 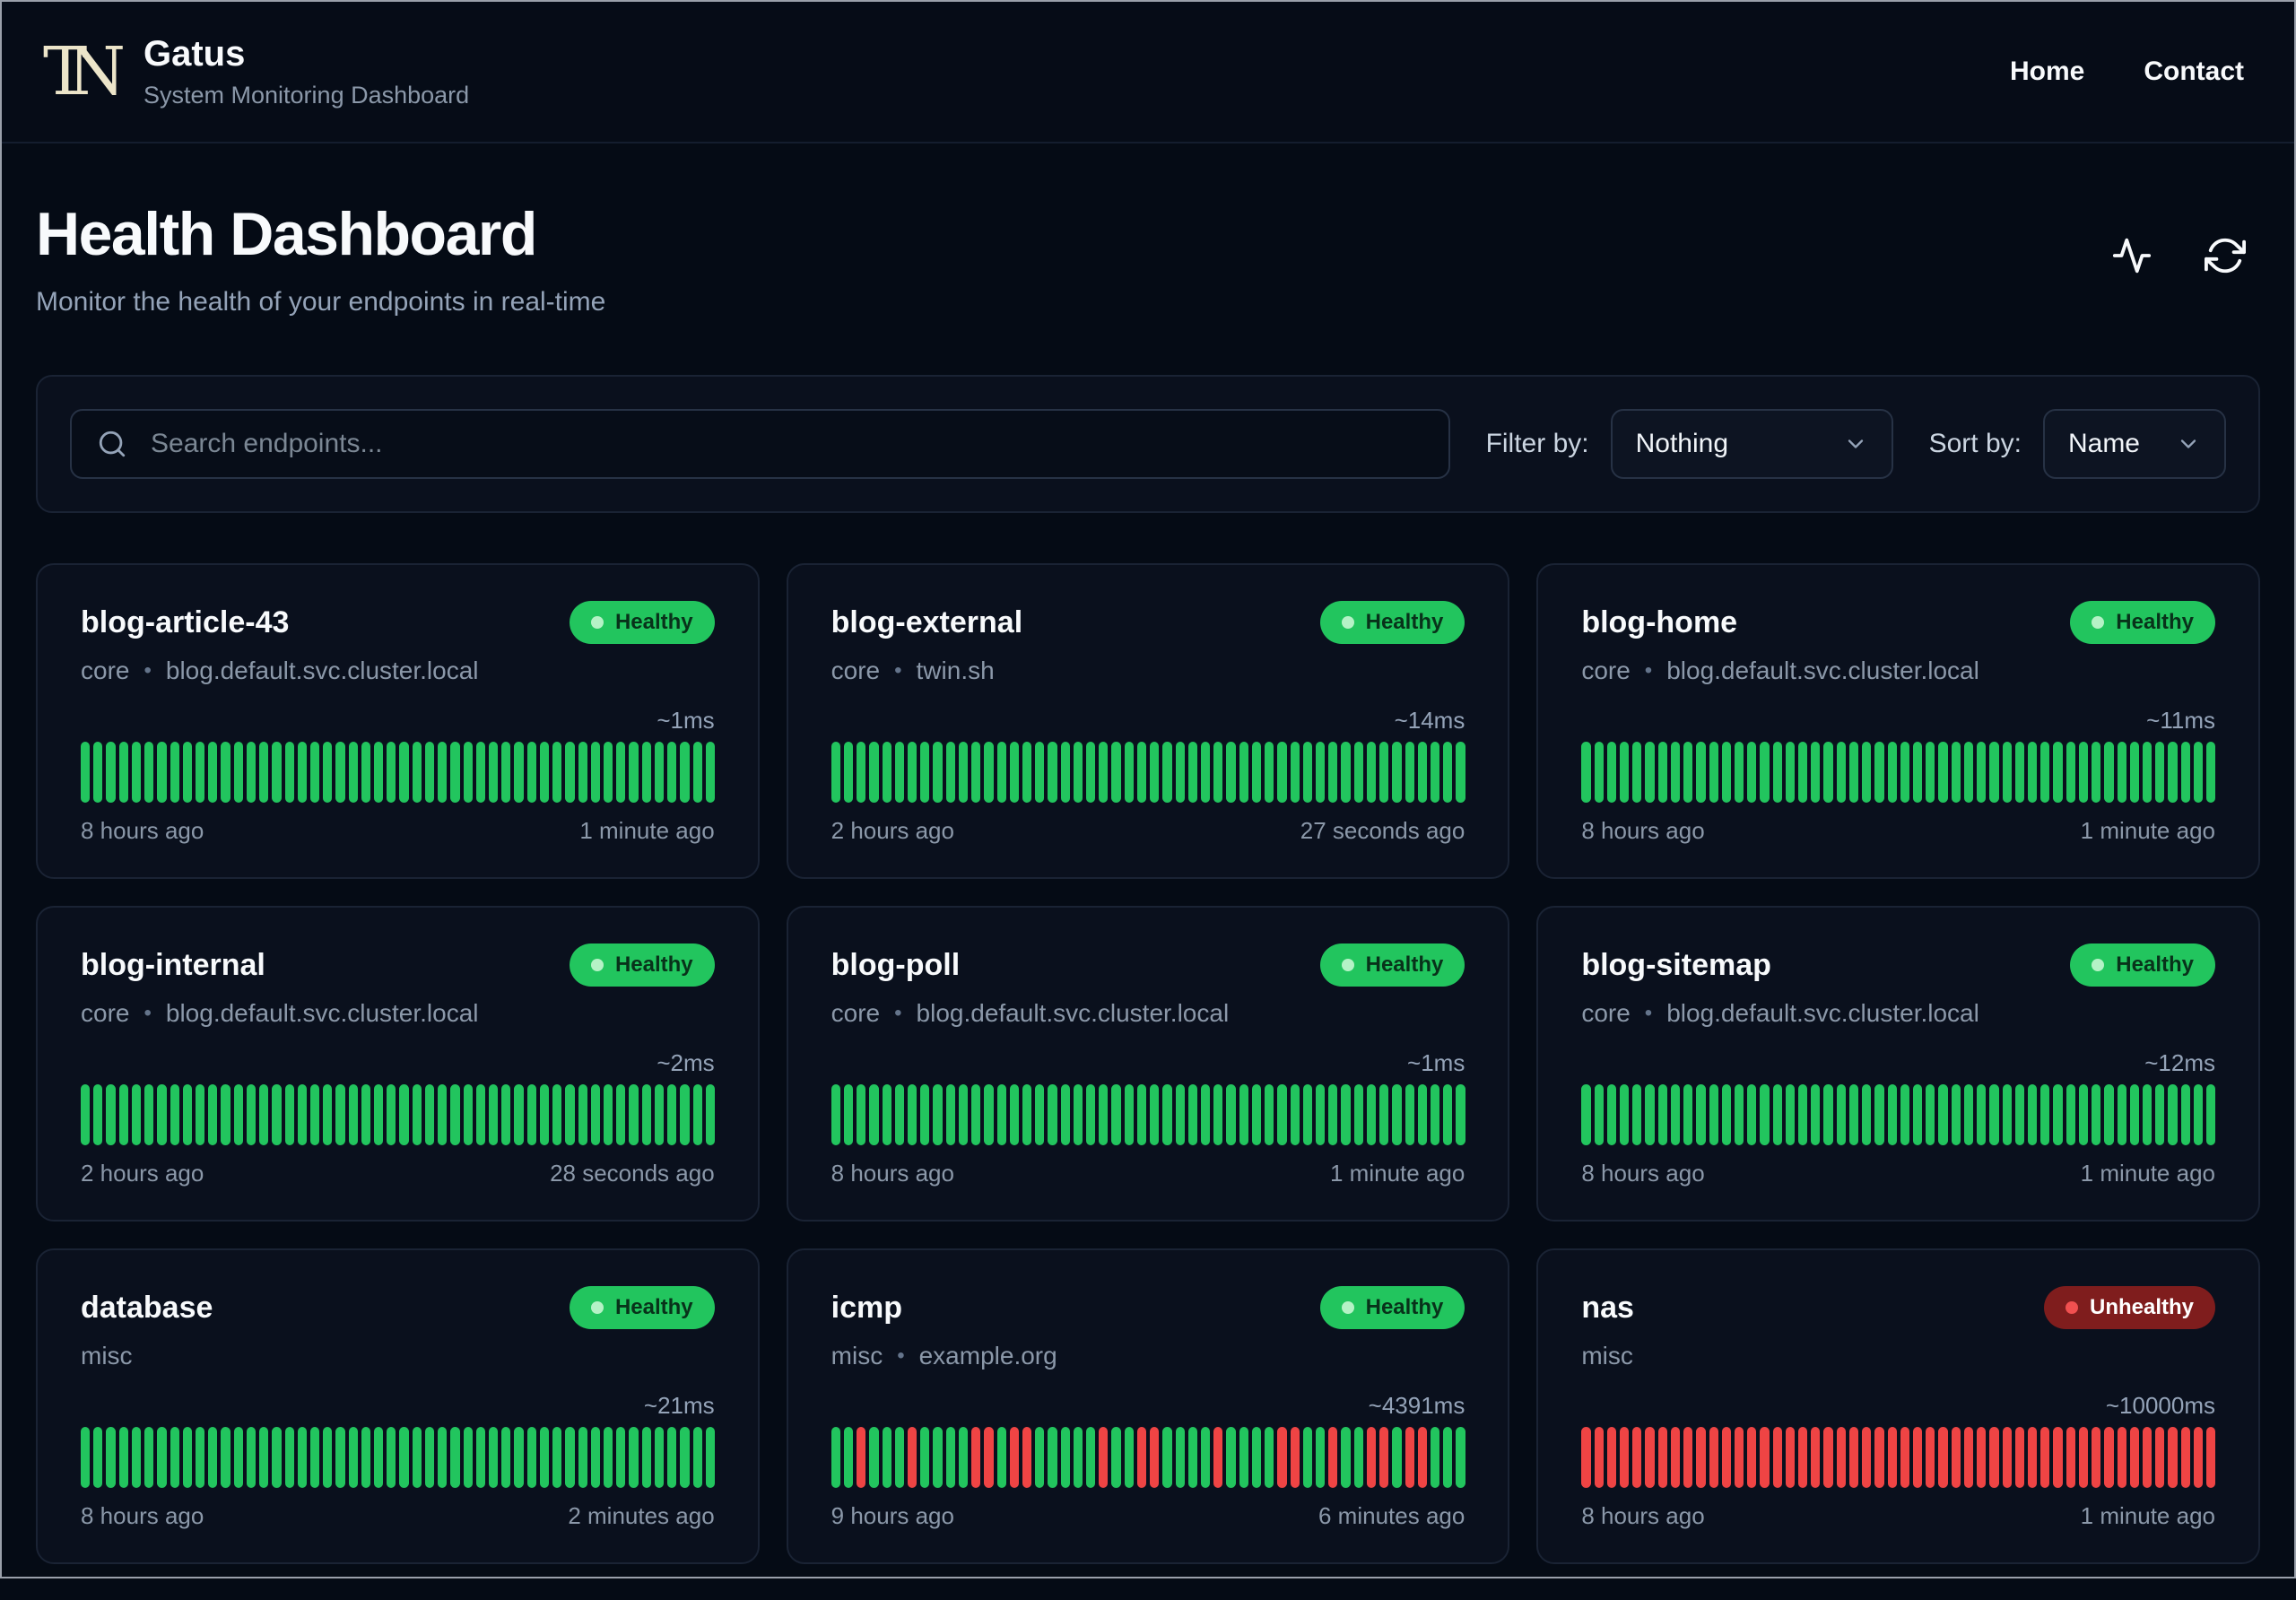 What do you see at coordinates (2134, 444) in the screenshot?
I see `sort-select: Name` at bounding box center [2134, 444].